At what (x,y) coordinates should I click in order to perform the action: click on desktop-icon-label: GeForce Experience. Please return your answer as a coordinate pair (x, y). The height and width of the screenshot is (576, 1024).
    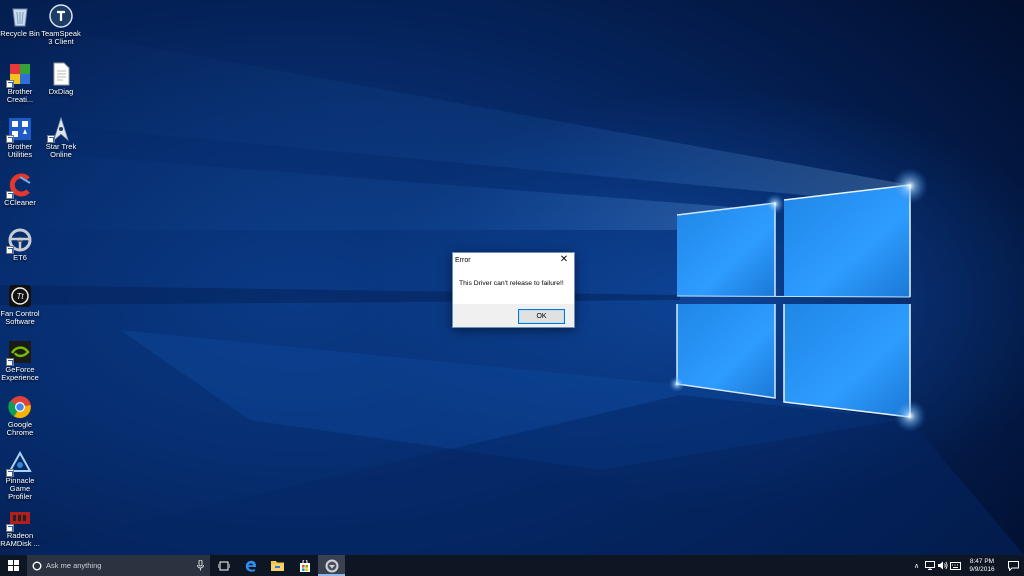
    Looking at the image, I should click on (20, 373).